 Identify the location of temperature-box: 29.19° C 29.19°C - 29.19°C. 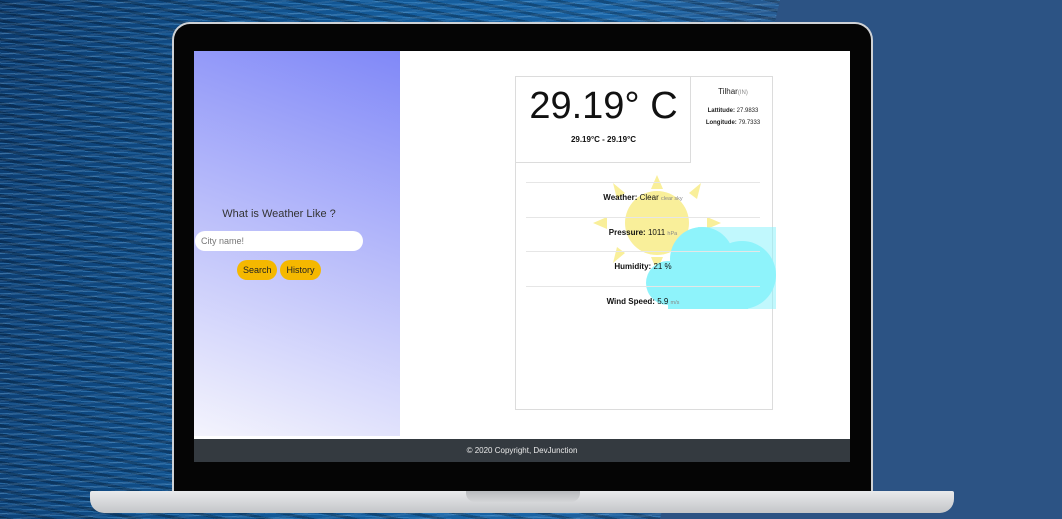
(603, 120).